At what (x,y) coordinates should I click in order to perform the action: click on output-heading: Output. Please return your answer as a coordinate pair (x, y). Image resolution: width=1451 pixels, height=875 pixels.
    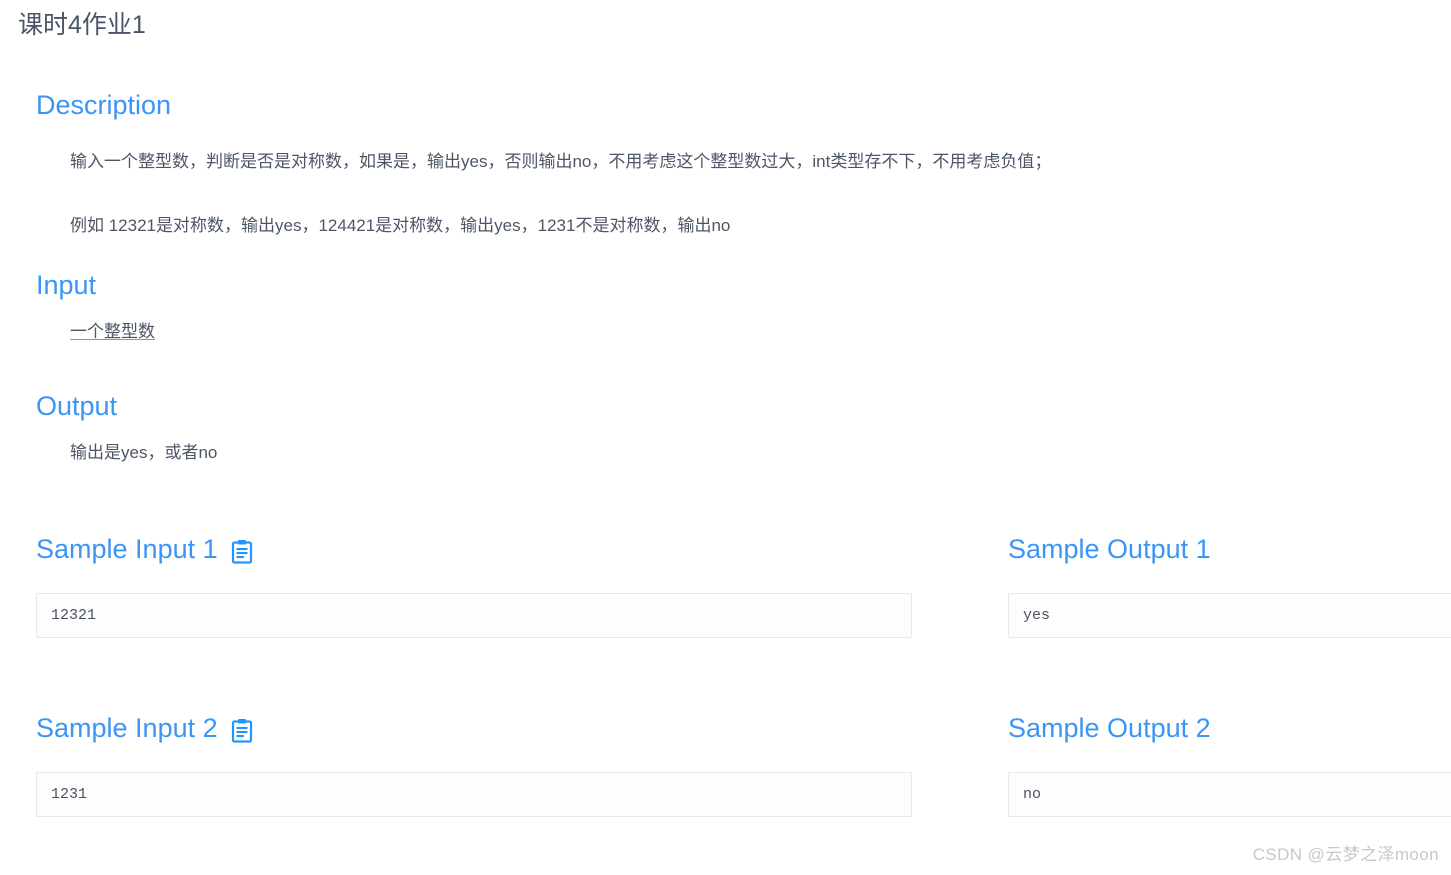
    Looking at the image, I should click on (126, 406).